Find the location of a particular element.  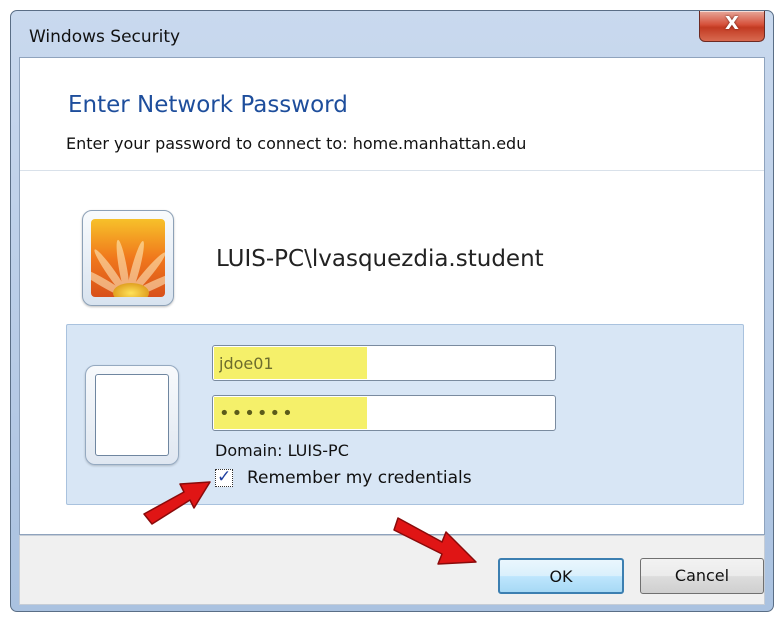

dialog-heading: Enter Network Password is located at coordinates (208, 105).